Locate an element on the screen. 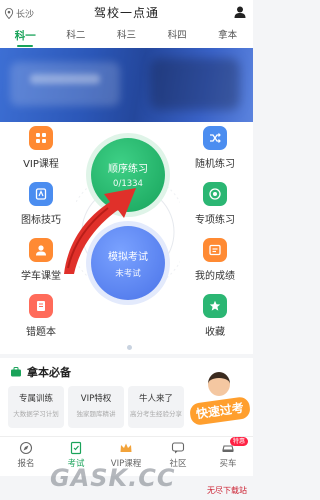 Image resolution: width=320 pixels, height=500 pixels. my-score-label: 我的成绩 is located at coordinates (215, 276).